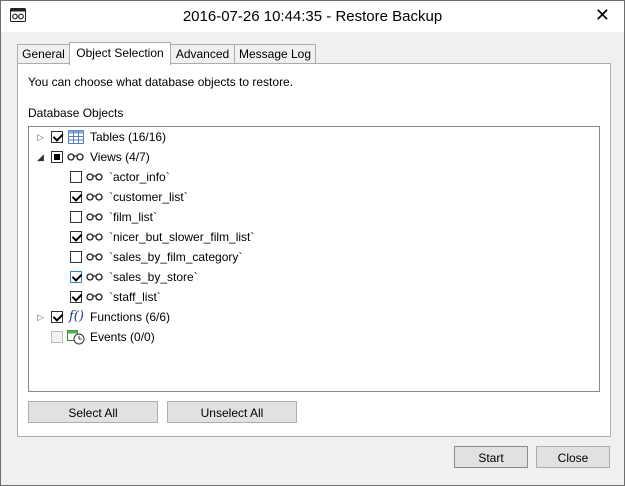 This screenshot has height=486, width=625. Describe the element at coordinates (602, 15) in the screenshot. I see `close-window-icon: ✕` at that location.